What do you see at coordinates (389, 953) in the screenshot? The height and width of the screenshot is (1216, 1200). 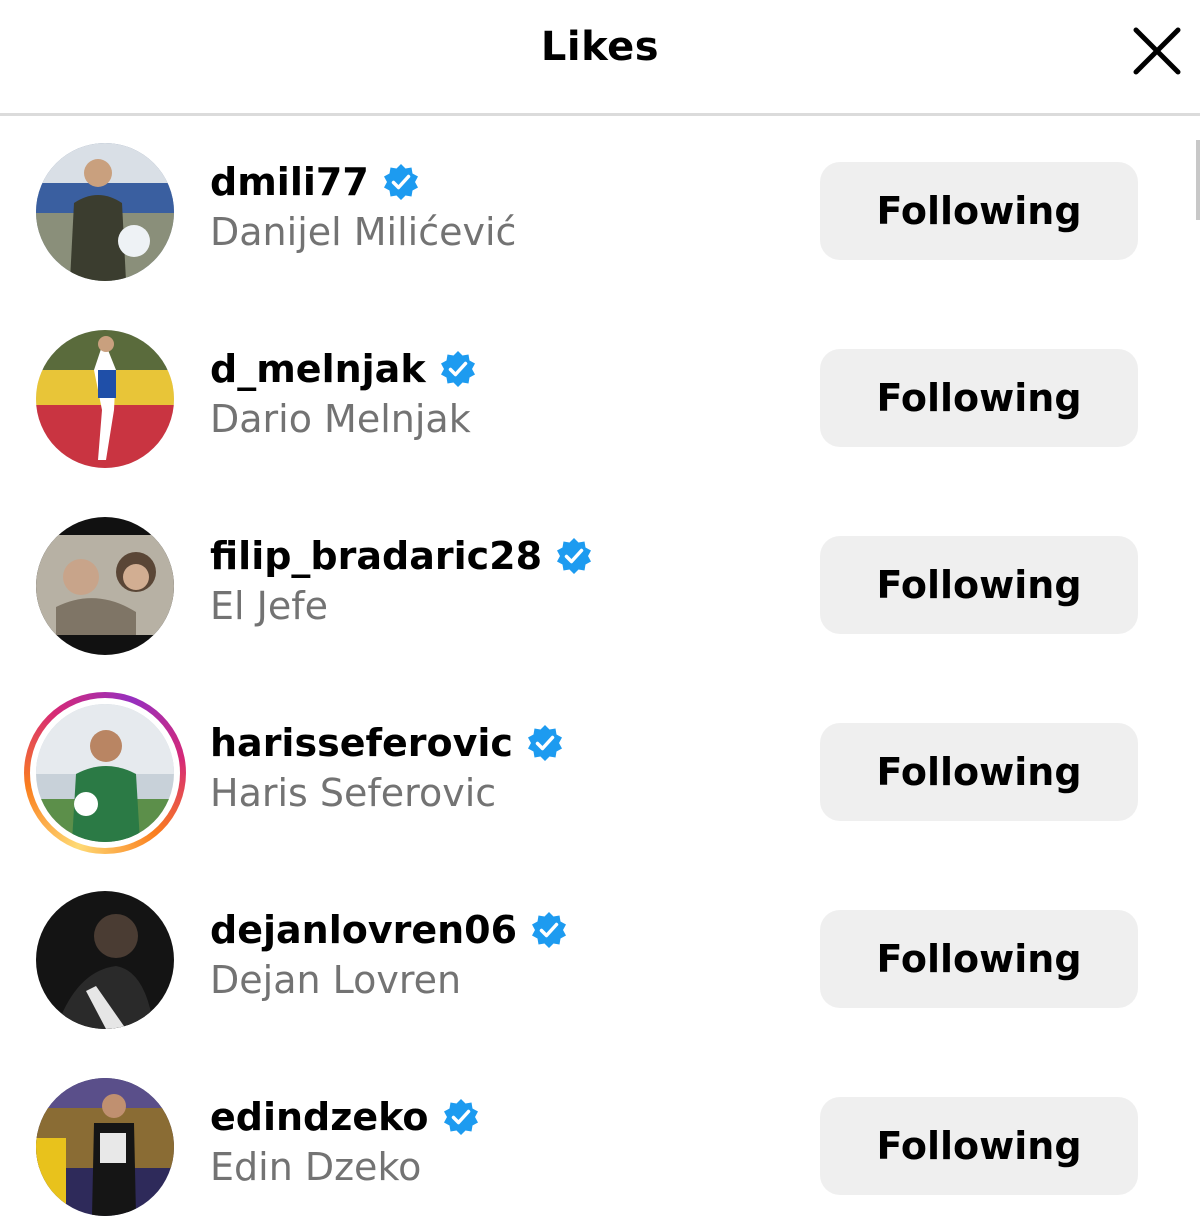 I see `user-names: dejanlovren06 Dejan Lovren` at bounding box center [389, 953].